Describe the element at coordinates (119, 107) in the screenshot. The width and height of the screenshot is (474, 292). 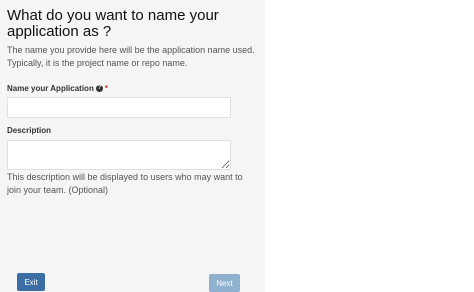
I see `application-name-input` at that location.